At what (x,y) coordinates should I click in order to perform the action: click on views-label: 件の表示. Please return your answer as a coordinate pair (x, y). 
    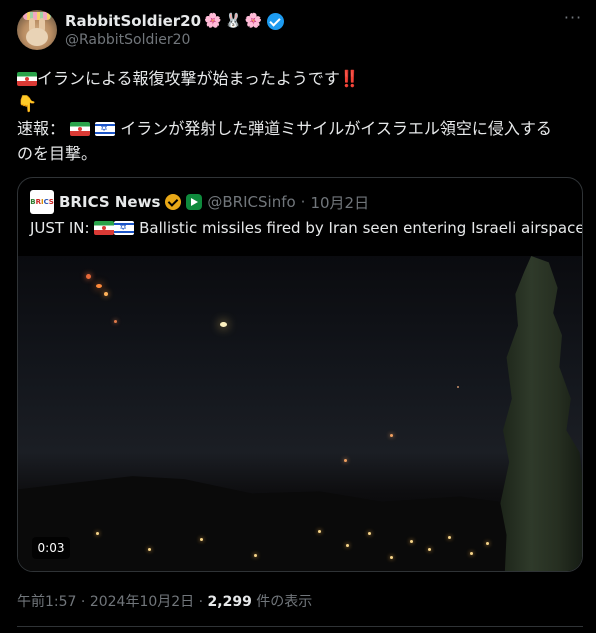
    Looking at the image, I should click on (284, 602).